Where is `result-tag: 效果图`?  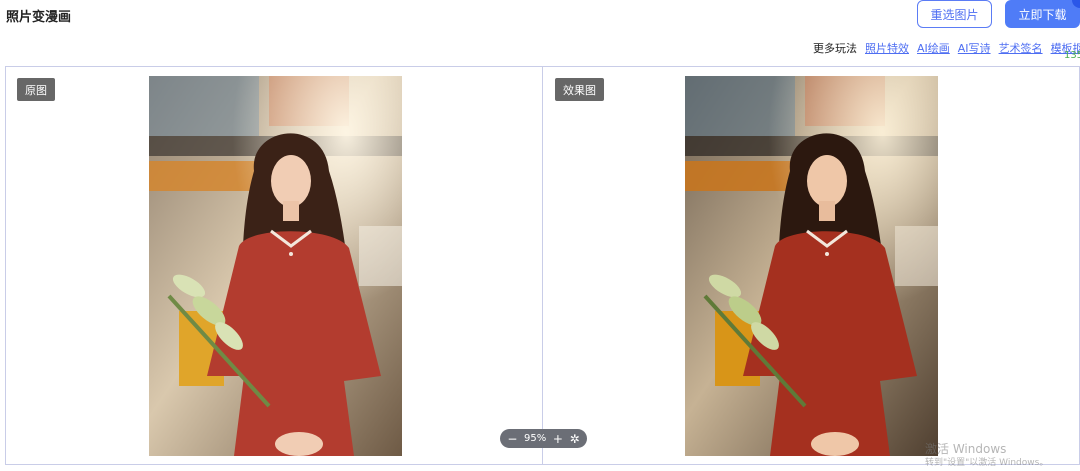
result-tag: 效果图 is located at coordinates (579, 89).